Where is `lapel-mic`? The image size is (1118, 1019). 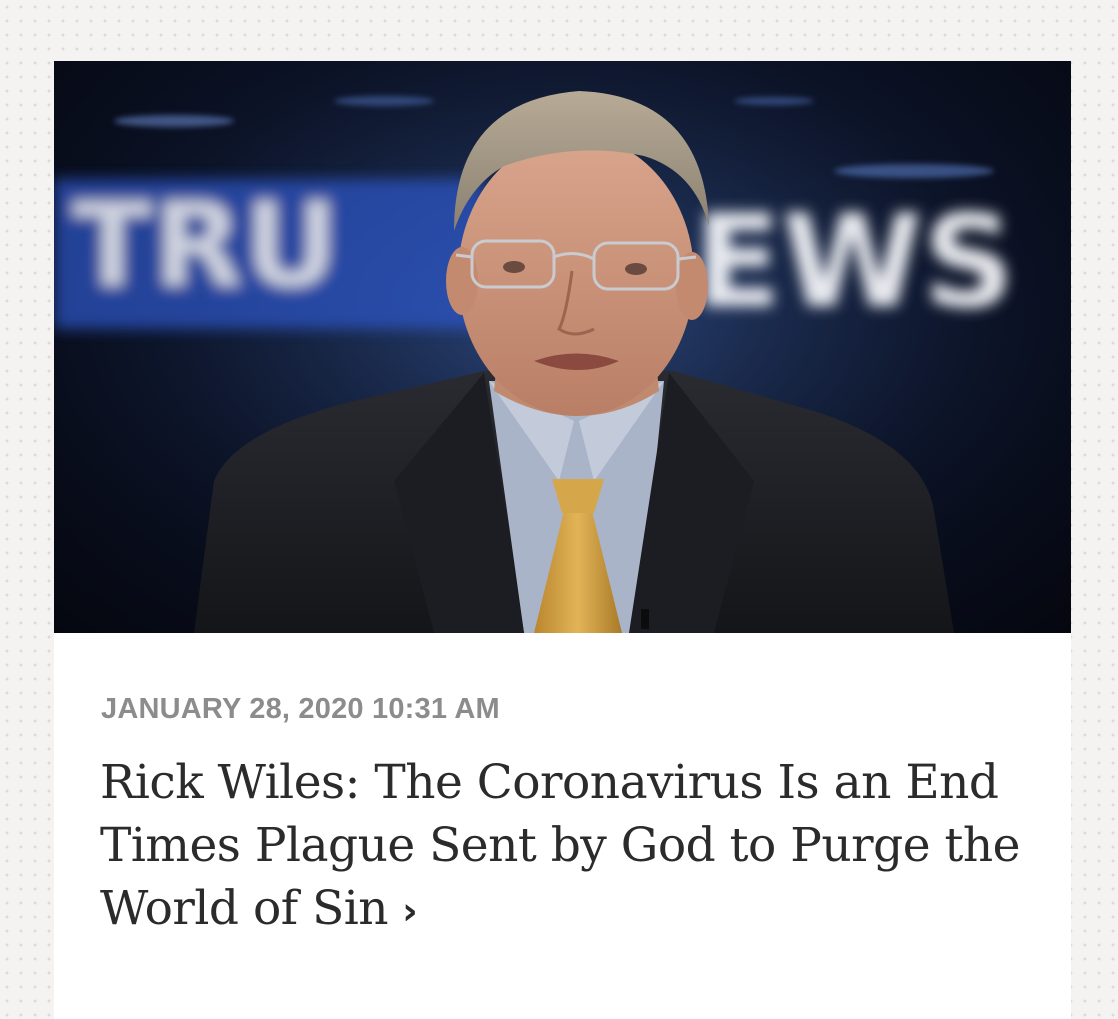
lapel-mic is located at coordinates (645, 619).